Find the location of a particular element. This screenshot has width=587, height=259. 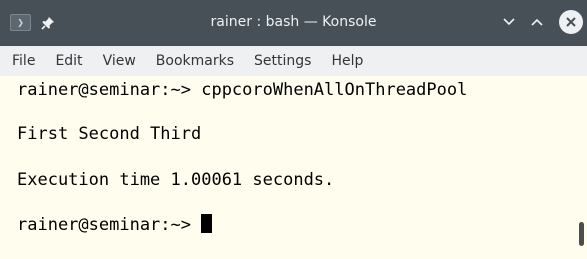

titlebar-right-controls is located at coordinates (543, 22).